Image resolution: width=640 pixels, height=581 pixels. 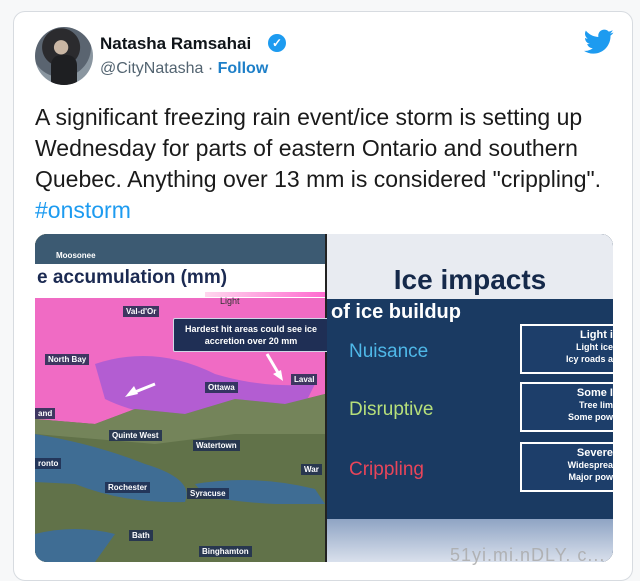 What do you see at coordinates (566, 349) in the screenshot?
I see `impact-box-nuisance: Light i Light ice Icy roads a` at bounding box center [566, 349].